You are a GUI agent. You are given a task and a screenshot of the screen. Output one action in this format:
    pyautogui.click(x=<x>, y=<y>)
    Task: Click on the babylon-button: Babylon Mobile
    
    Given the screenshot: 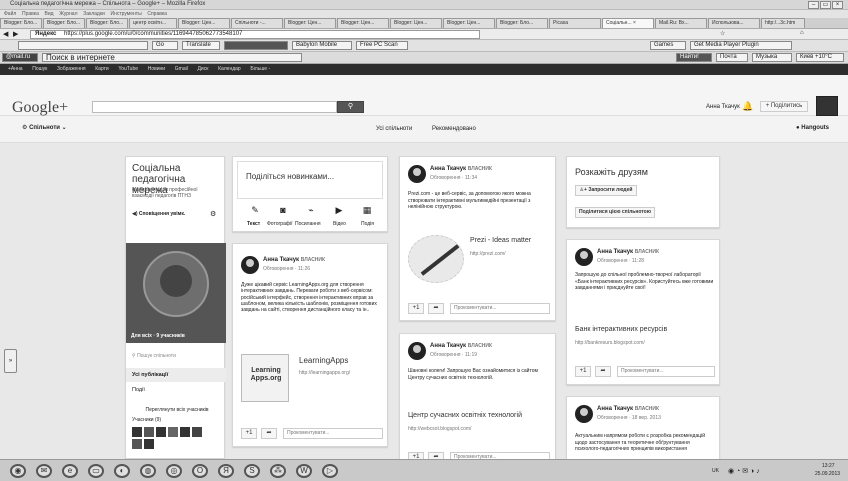 What is the action you would take?
    pyautogui.click(x=322, y=45)
    